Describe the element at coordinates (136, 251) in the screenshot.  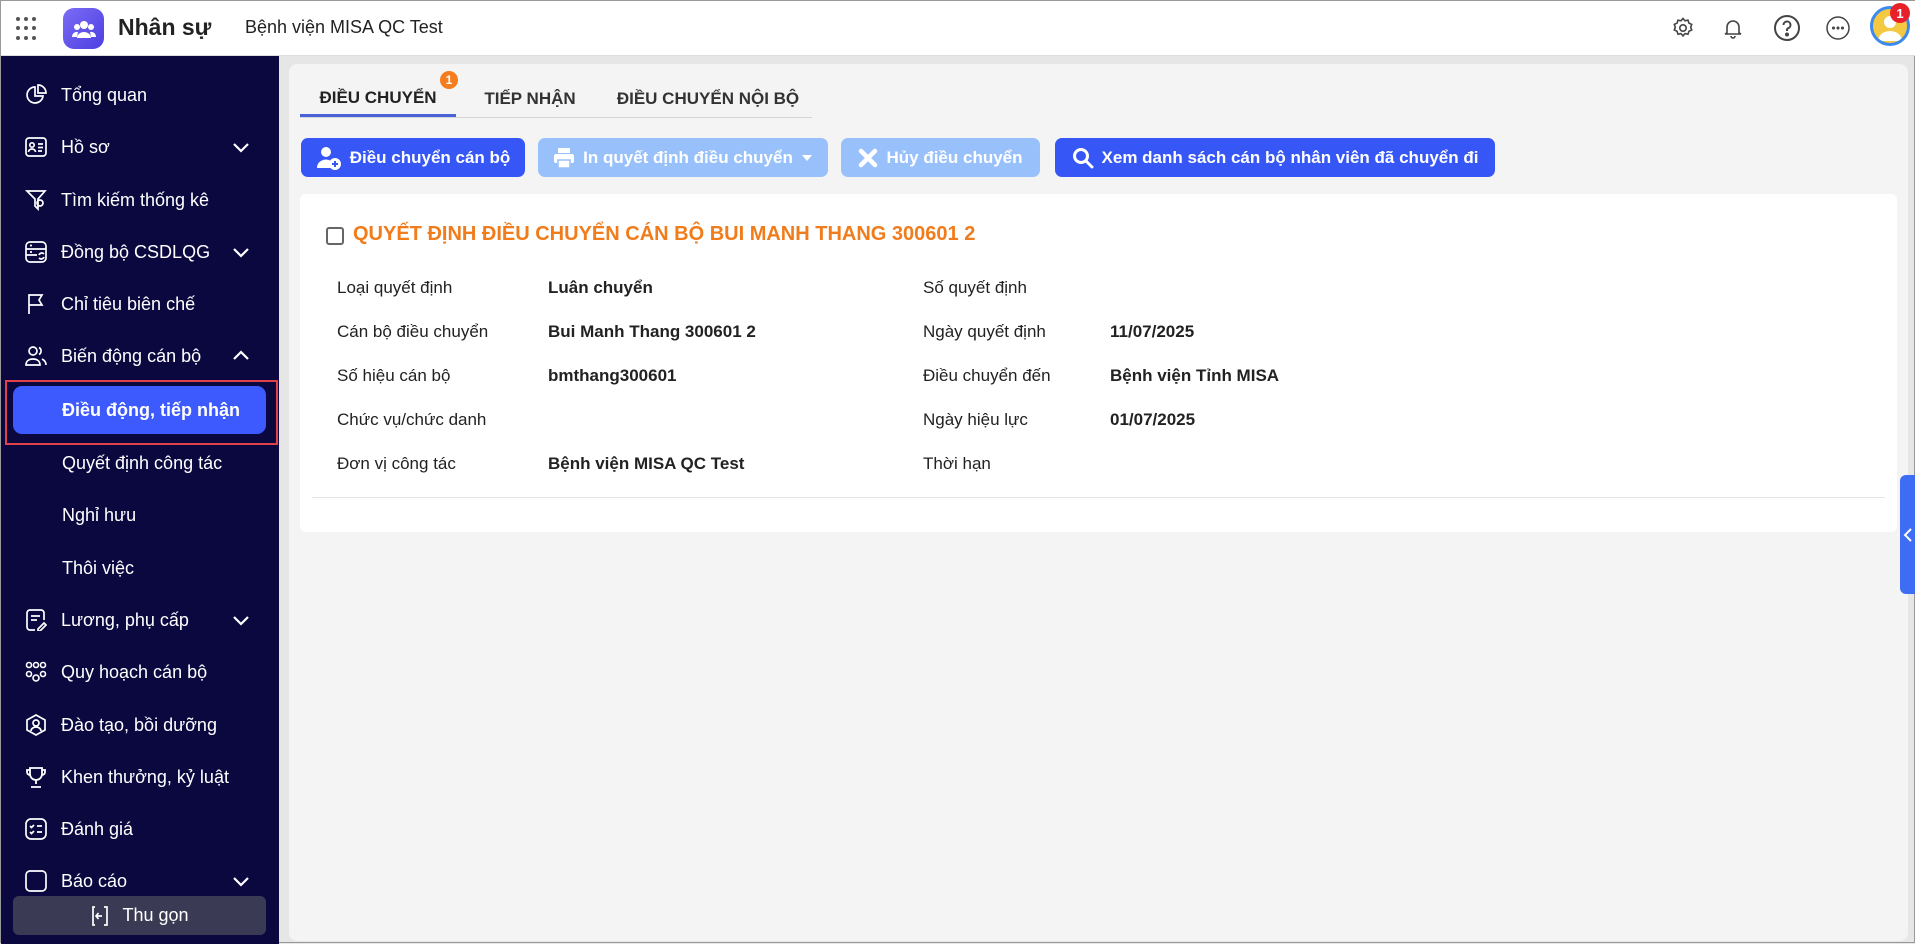
I see `sidebar-item-label: Đồng bộ CSDLQG` at that location.